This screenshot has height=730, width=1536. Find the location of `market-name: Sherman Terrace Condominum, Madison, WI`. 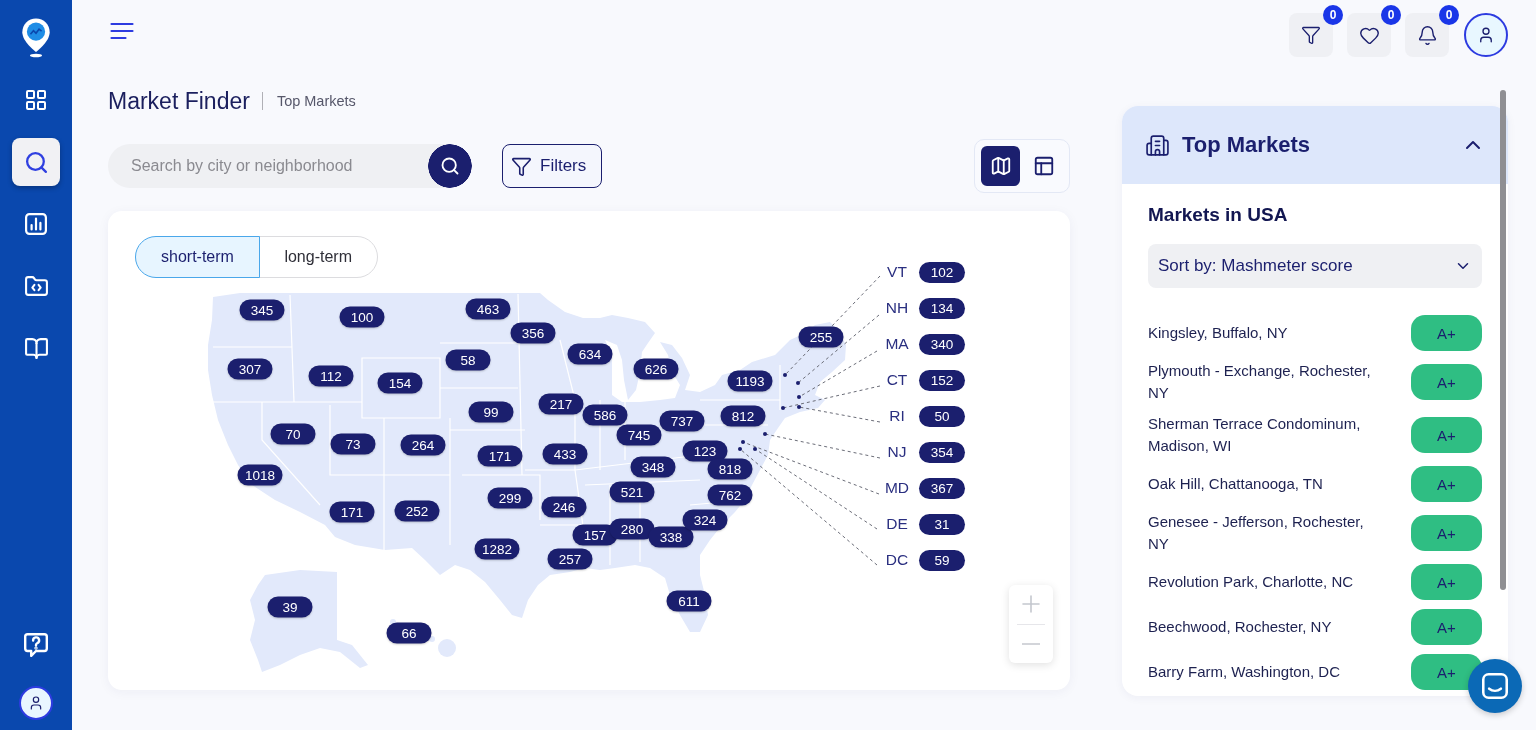

market-name: Sherman Terrace Condominum, Madison, WI is located at coordinates (1265, 435).